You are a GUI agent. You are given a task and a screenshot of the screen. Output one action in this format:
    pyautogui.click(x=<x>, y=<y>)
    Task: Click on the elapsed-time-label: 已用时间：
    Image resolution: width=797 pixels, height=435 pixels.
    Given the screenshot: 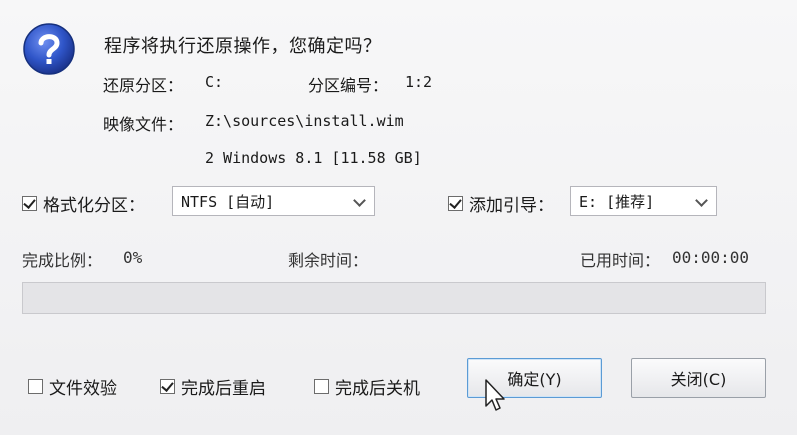 What is the action you would take?
    pyautogui.click(x=620, y=260)
    